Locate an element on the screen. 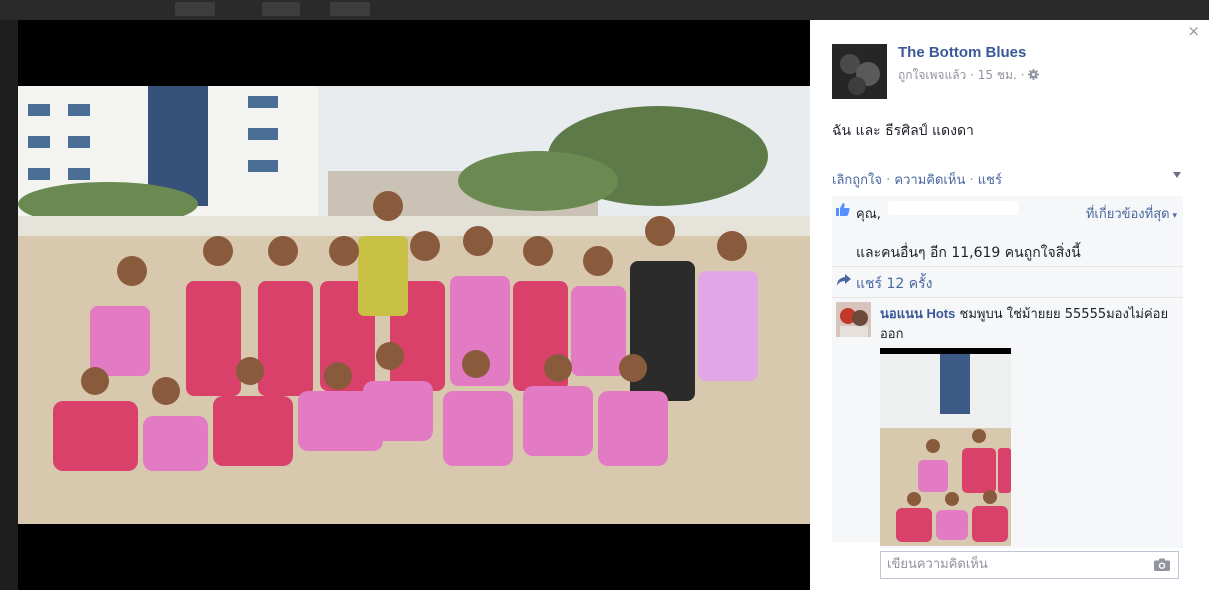  page-avatar-image is located at coordinates (859, 71).